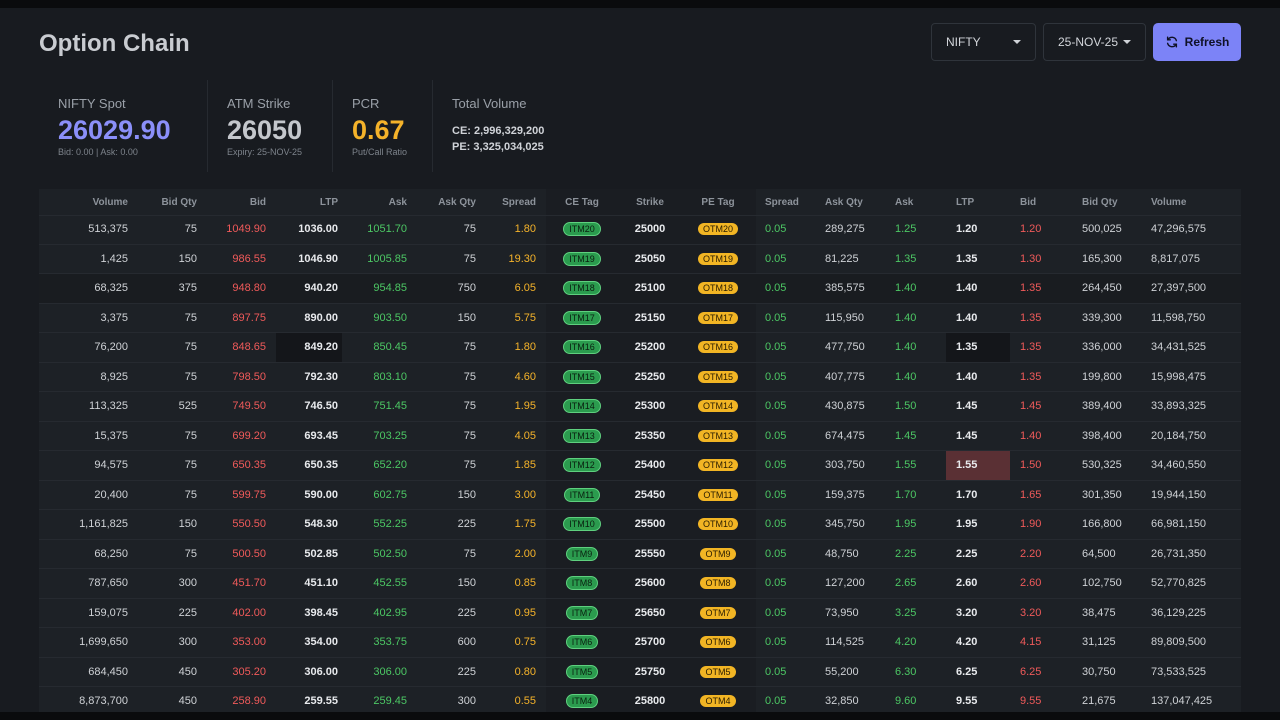 This screenshot has height=720, width=1280. I want to click on ce-ask-qty-cell: 750, so click(466, 288).